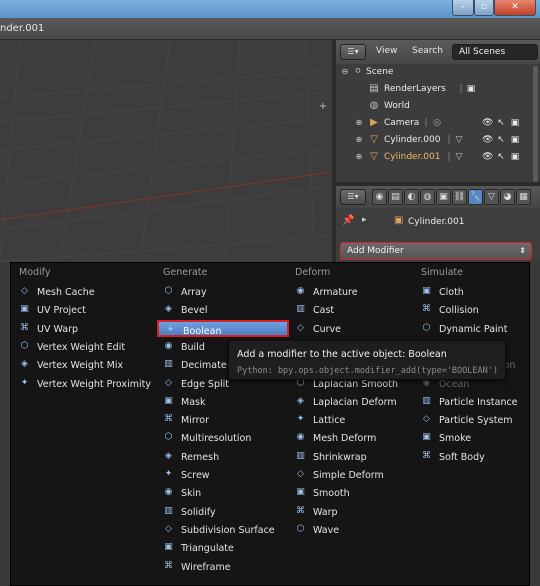 This screenshot has width=540, height=586. What do you see at coordinates (200, 457) in the screenshot?
I see `menu-item-label: Remesh` at bounding box center [200, 457].